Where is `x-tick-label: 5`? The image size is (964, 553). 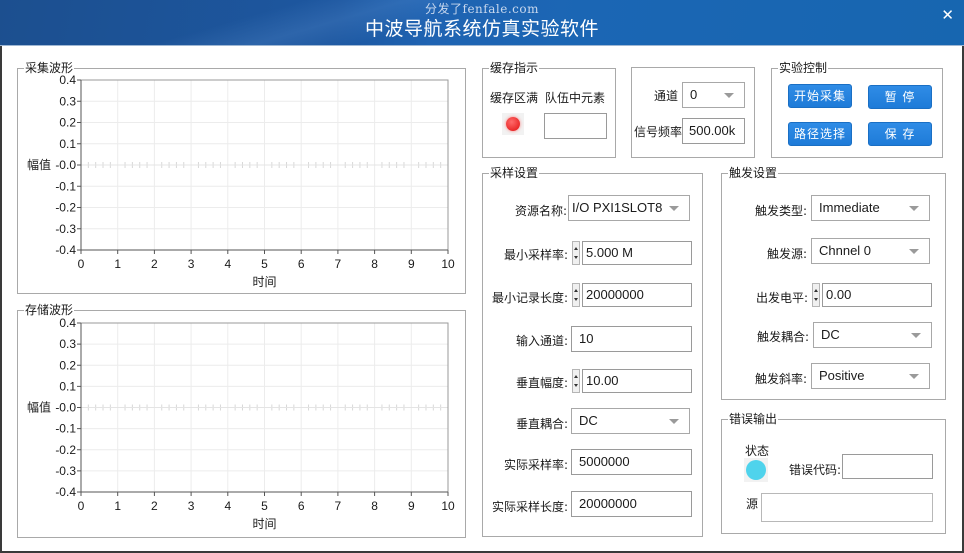
x-tick-label: 5 is located at coordinates (264, 506).